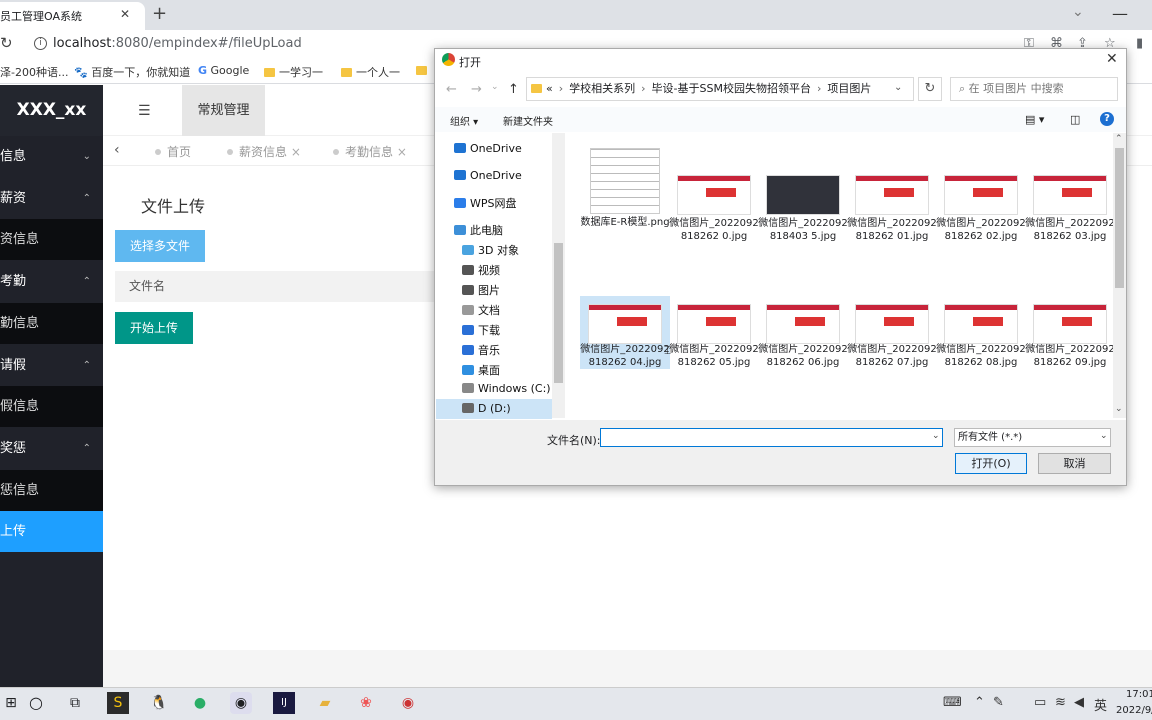  I want to click on tree-item: 桌面, so click(494, 369).